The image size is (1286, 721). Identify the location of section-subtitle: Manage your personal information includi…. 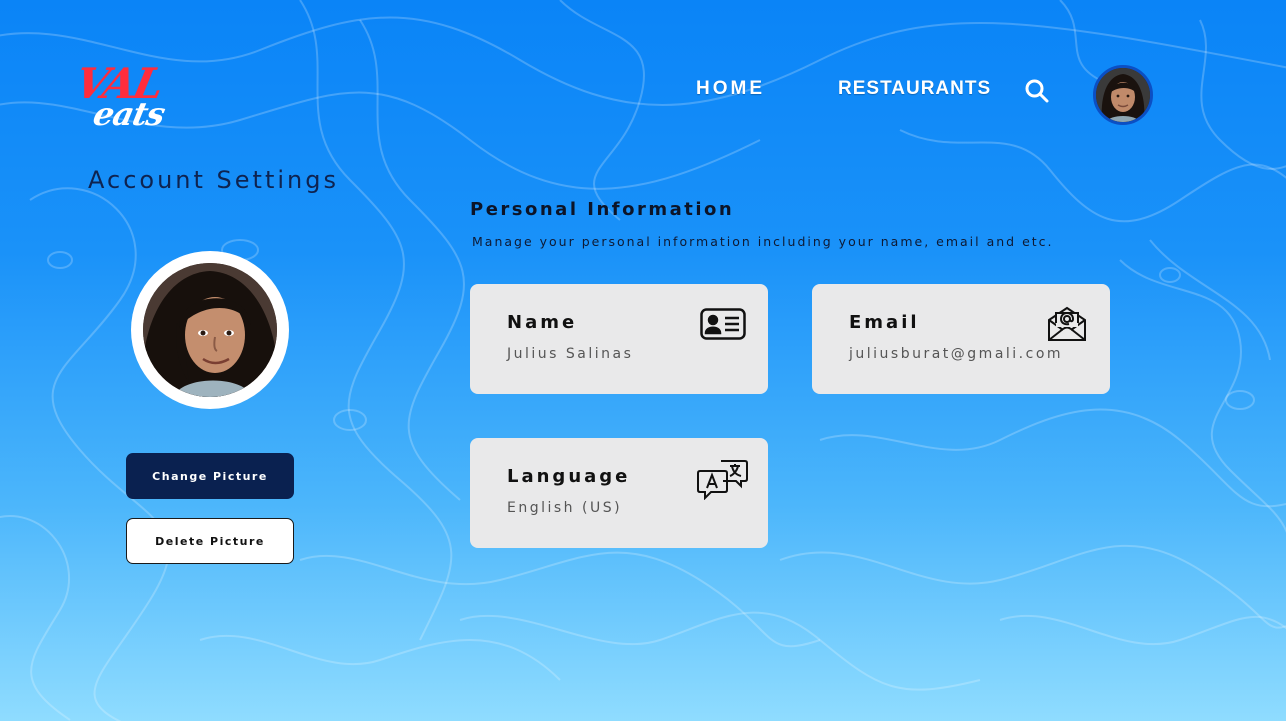
(763, 241).